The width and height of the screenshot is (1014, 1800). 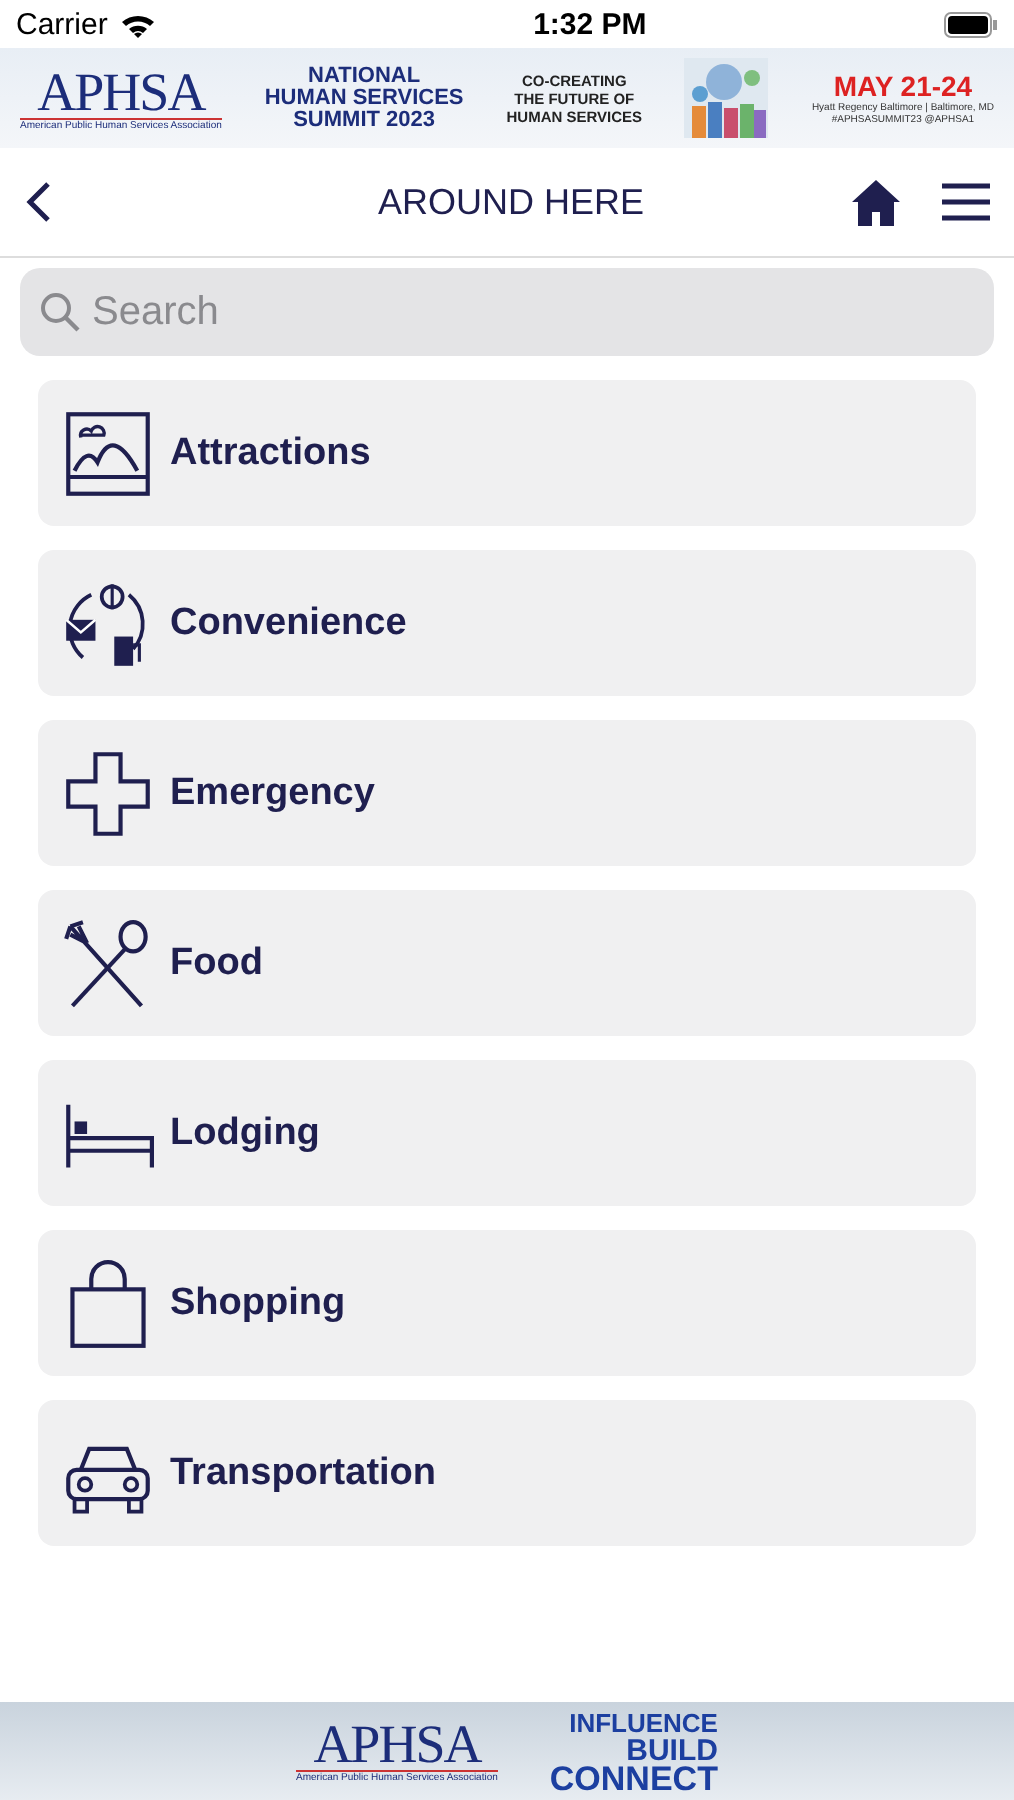 What do you see at coordinates (137, 24) in the screenshot?
I see `wifi-icon` at bounding box center [137, 24].